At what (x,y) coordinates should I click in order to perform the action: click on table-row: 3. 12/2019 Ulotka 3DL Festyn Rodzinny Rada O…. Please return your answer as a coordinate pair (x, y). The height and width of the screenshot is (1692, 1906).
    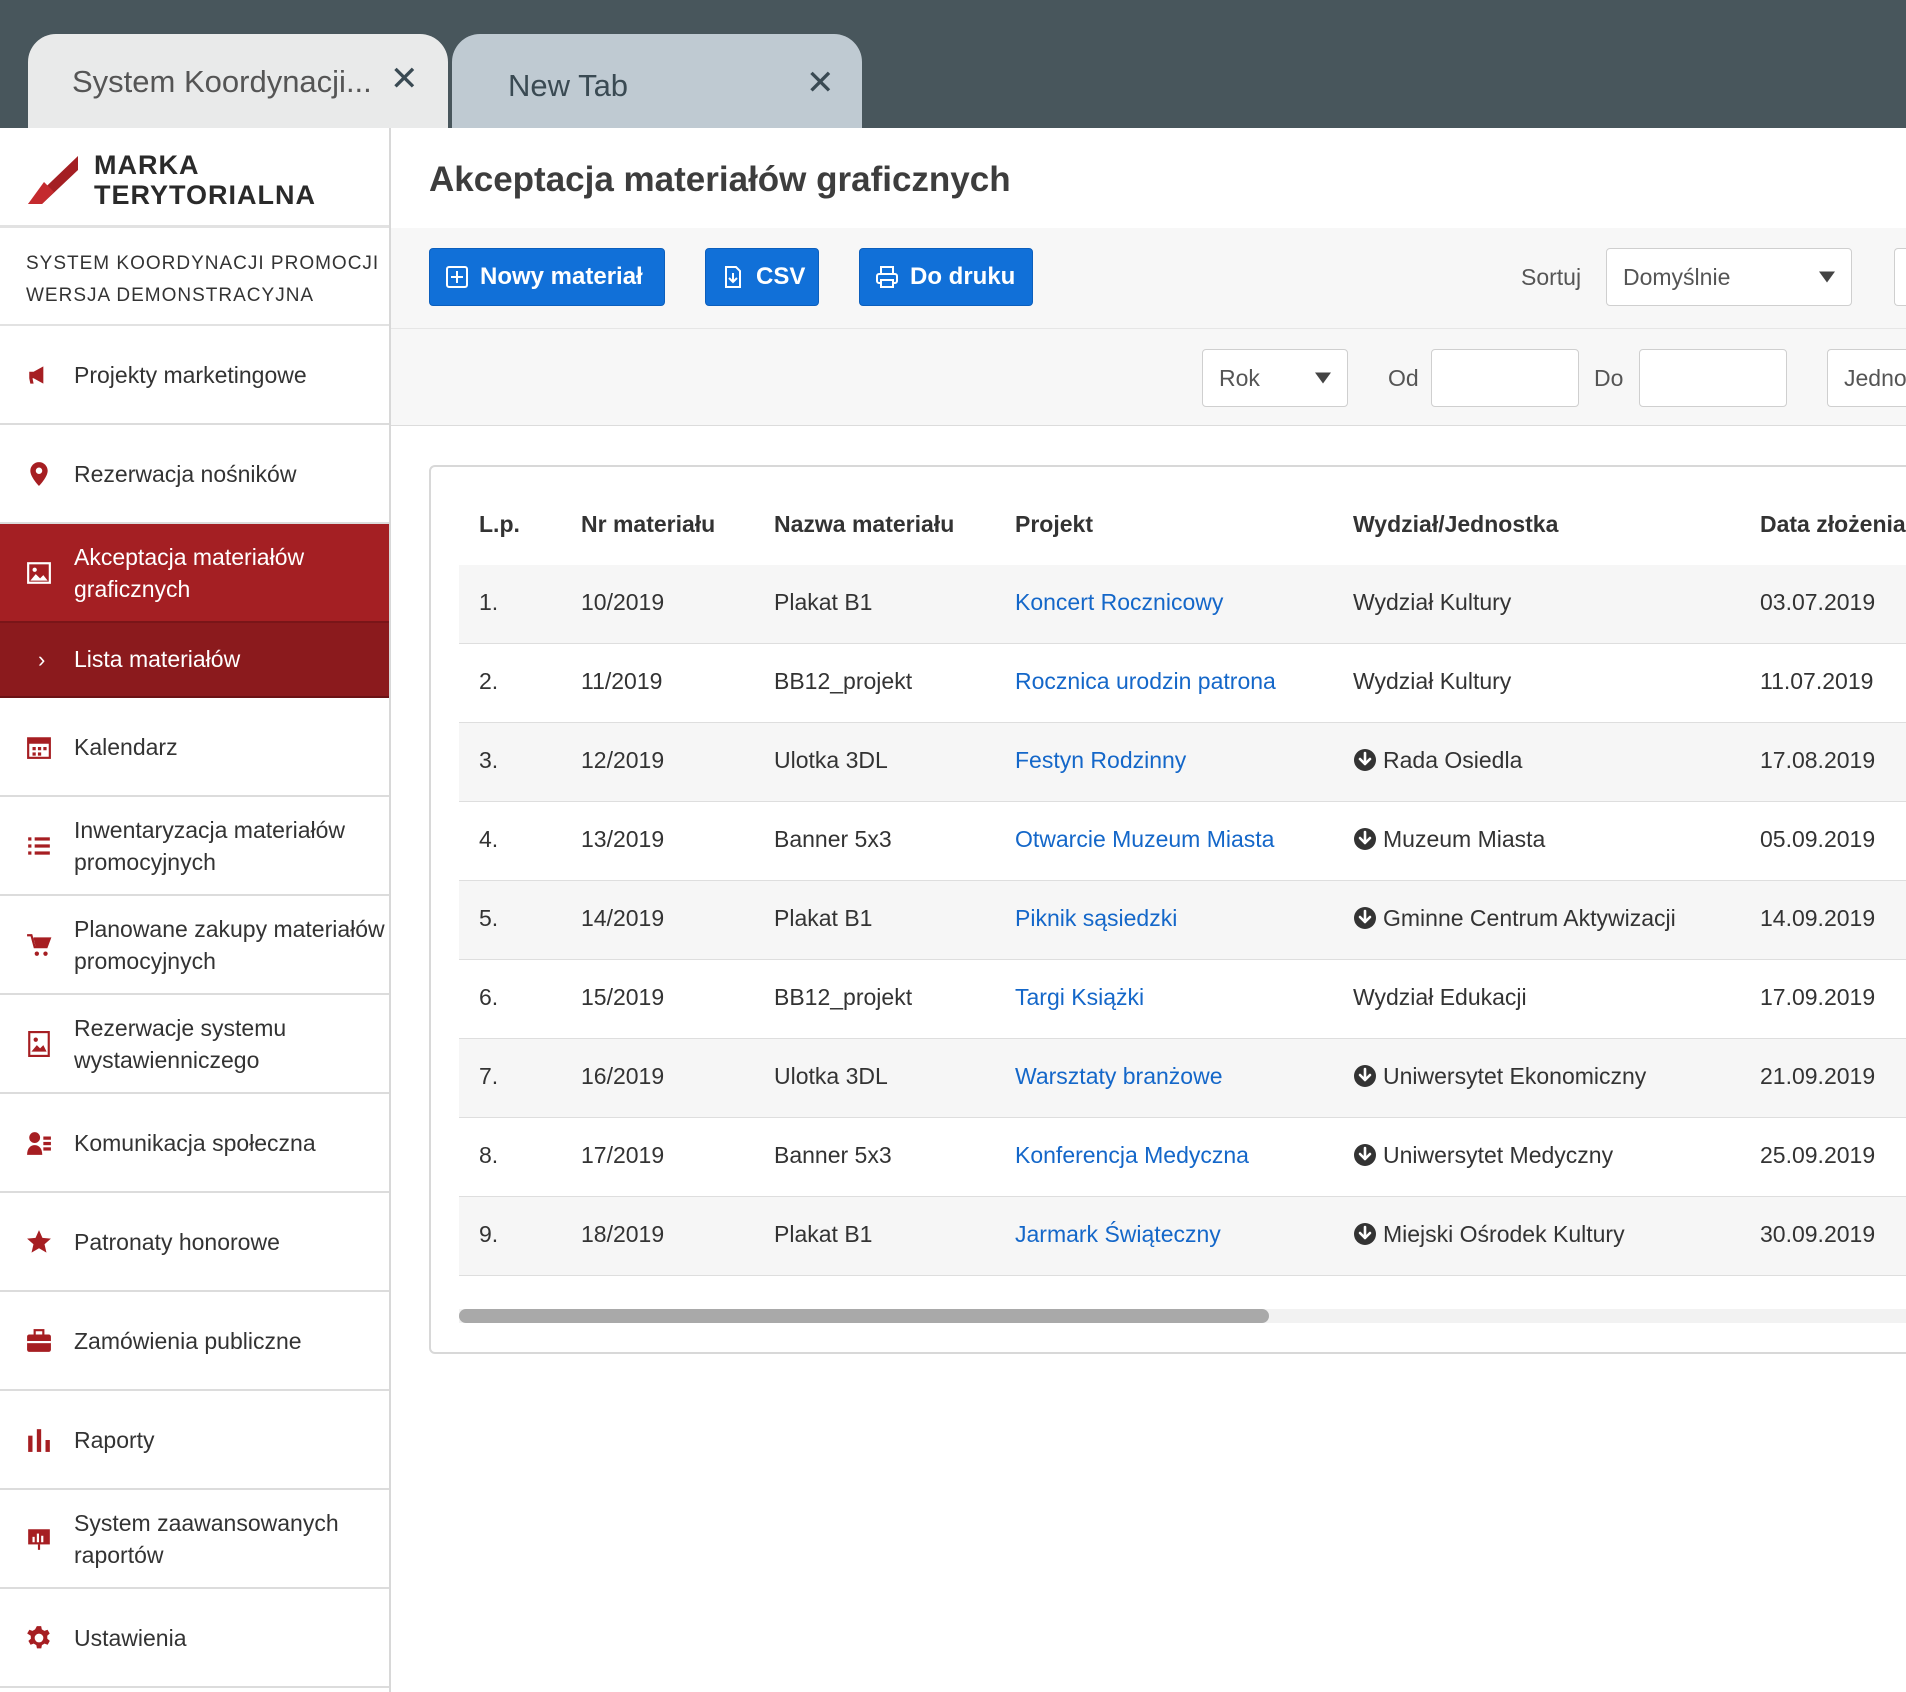
    Looking at the image, I should click on (1182, 762).